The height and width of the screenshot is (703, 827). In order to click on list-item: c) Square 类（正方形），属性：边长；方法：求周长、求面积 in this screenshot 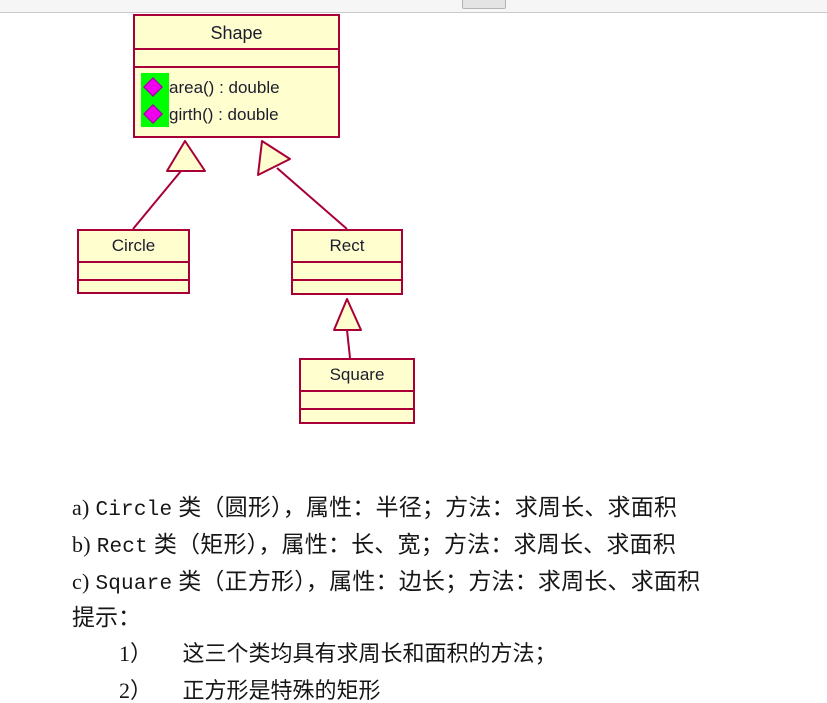, I will do `click(386, 582)`.